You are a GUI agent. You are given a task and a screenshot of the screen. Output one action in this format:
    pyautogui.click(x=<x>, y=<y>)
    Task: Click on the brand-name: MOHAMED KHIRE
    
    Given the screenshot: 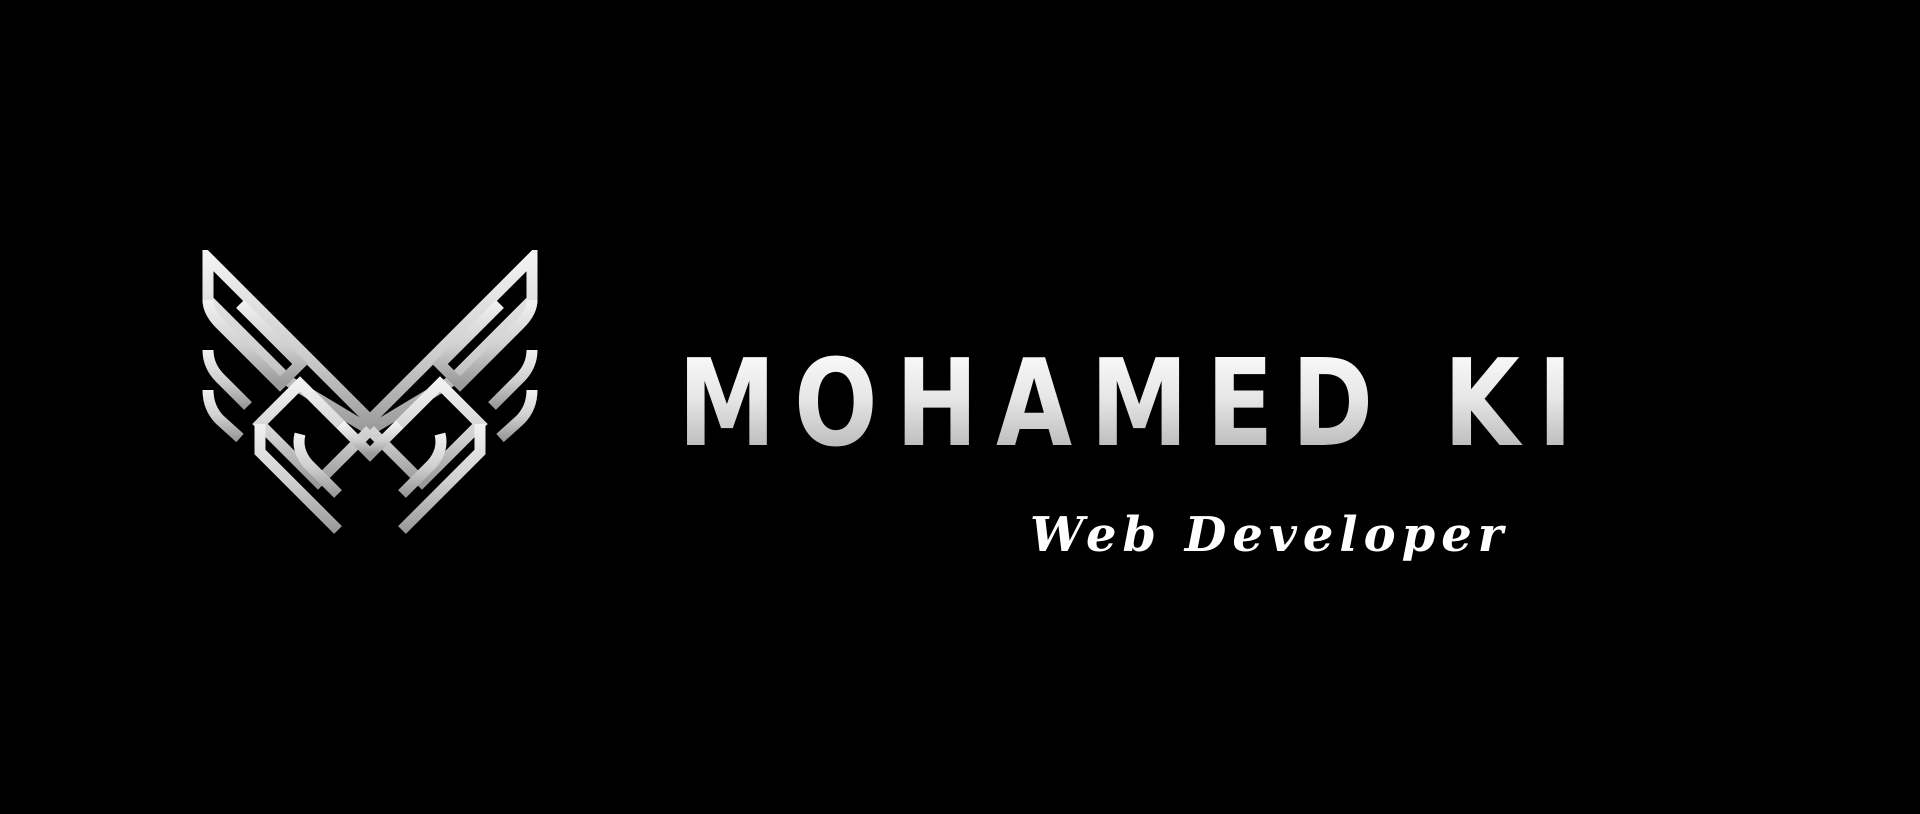 What is the action you would take?
    pyautogui.click(x=1275, y=404)
    